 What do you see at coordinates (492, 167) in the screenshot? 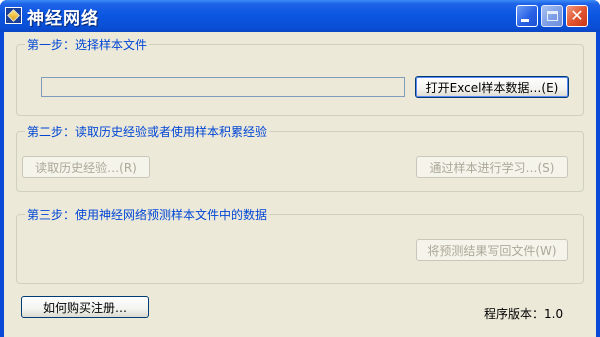
I see `learn-from-samples-button: 通过样本进行学习…(S)` at bounding box center [492, 167].